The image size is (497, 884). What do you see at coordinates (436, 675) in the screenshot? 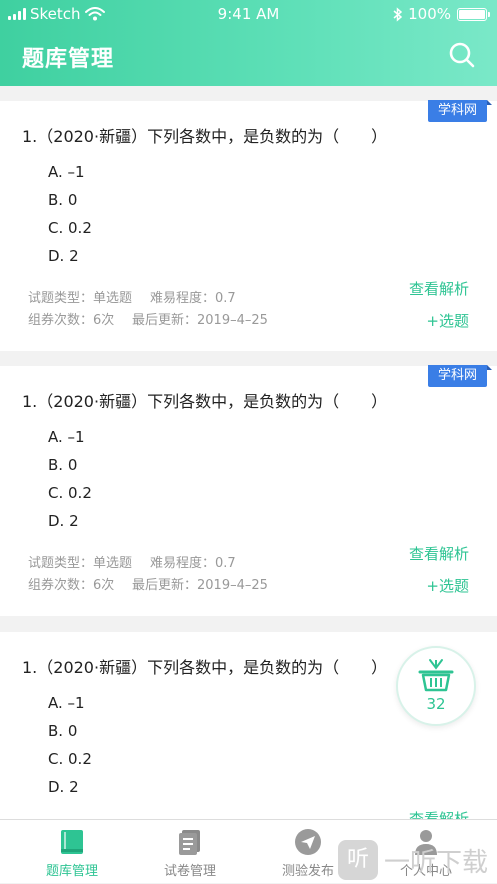
I see `basket-icon` at bounding box center [436, 675].